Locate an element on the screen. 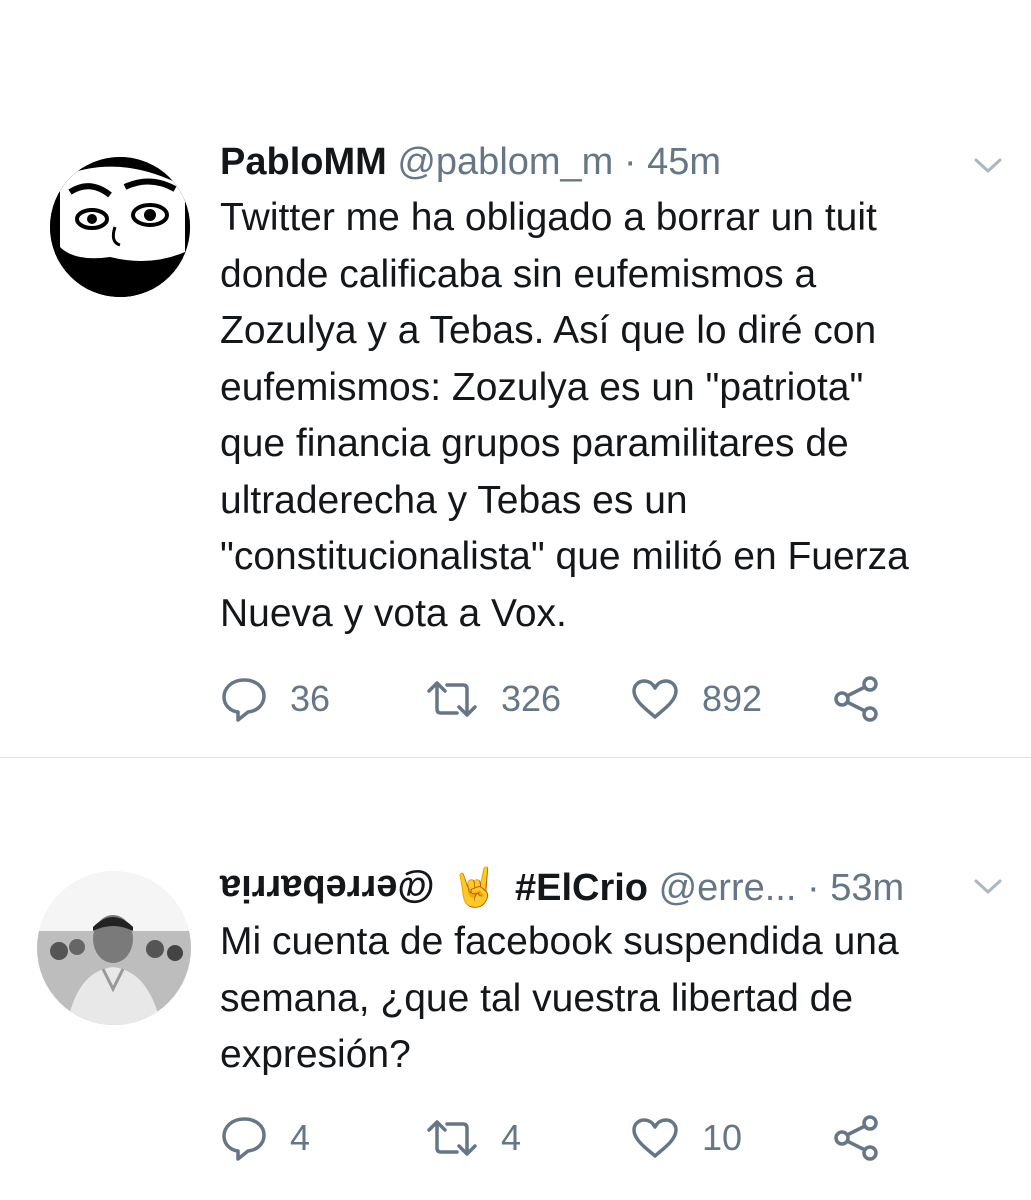 This screenshot has width=1031, height=1200. avatar-photo is located at coordinates (114, 948).